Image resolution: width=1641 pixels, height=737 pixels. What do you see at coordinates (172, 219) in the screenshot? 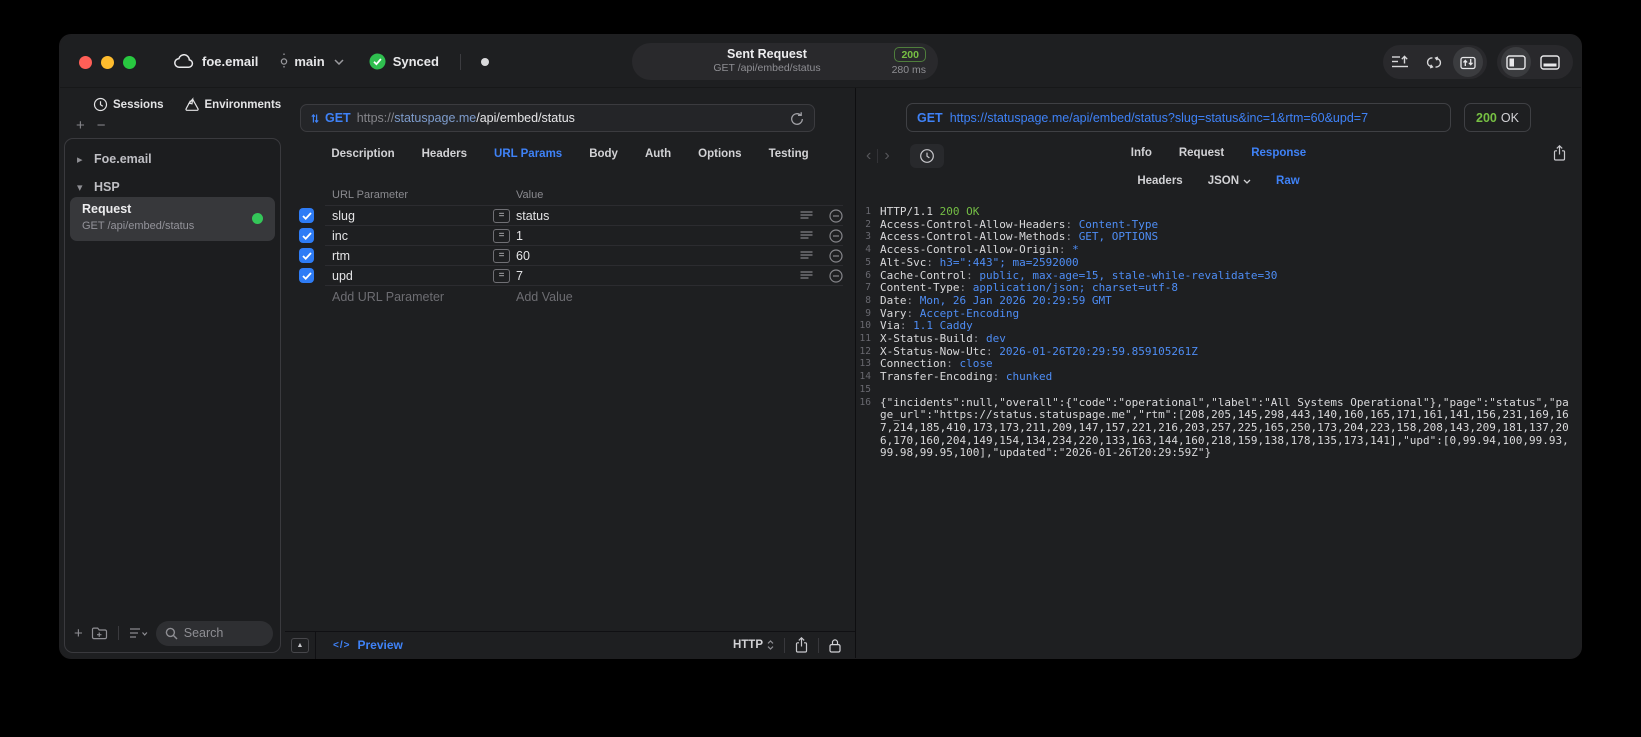
I see `request-list-item-selected: Request GET /api/embed/status` at bounding box center [172, 219].